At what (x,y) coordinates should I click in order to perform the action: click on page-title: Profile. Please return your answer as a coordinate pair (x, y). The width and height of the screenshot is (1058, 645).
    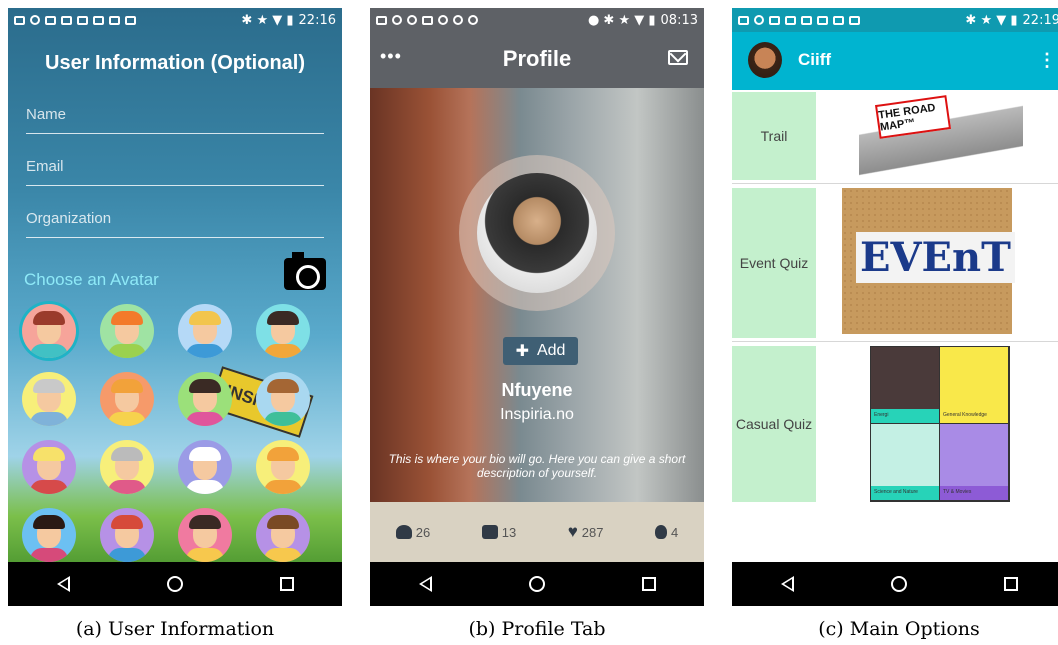
    Looking at the image, I should click on (537, 58).